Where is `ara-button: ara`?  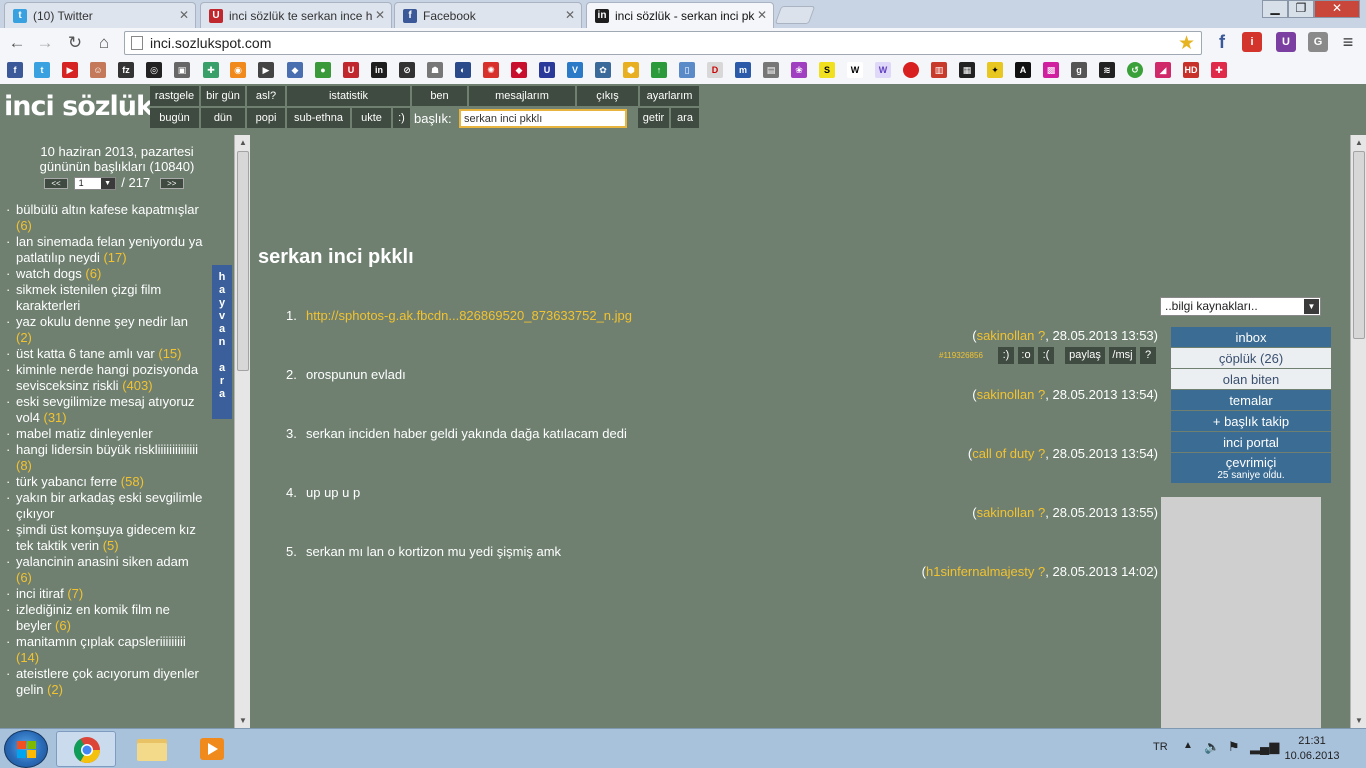 ara-button: ara is located at coordinates (685, 118).